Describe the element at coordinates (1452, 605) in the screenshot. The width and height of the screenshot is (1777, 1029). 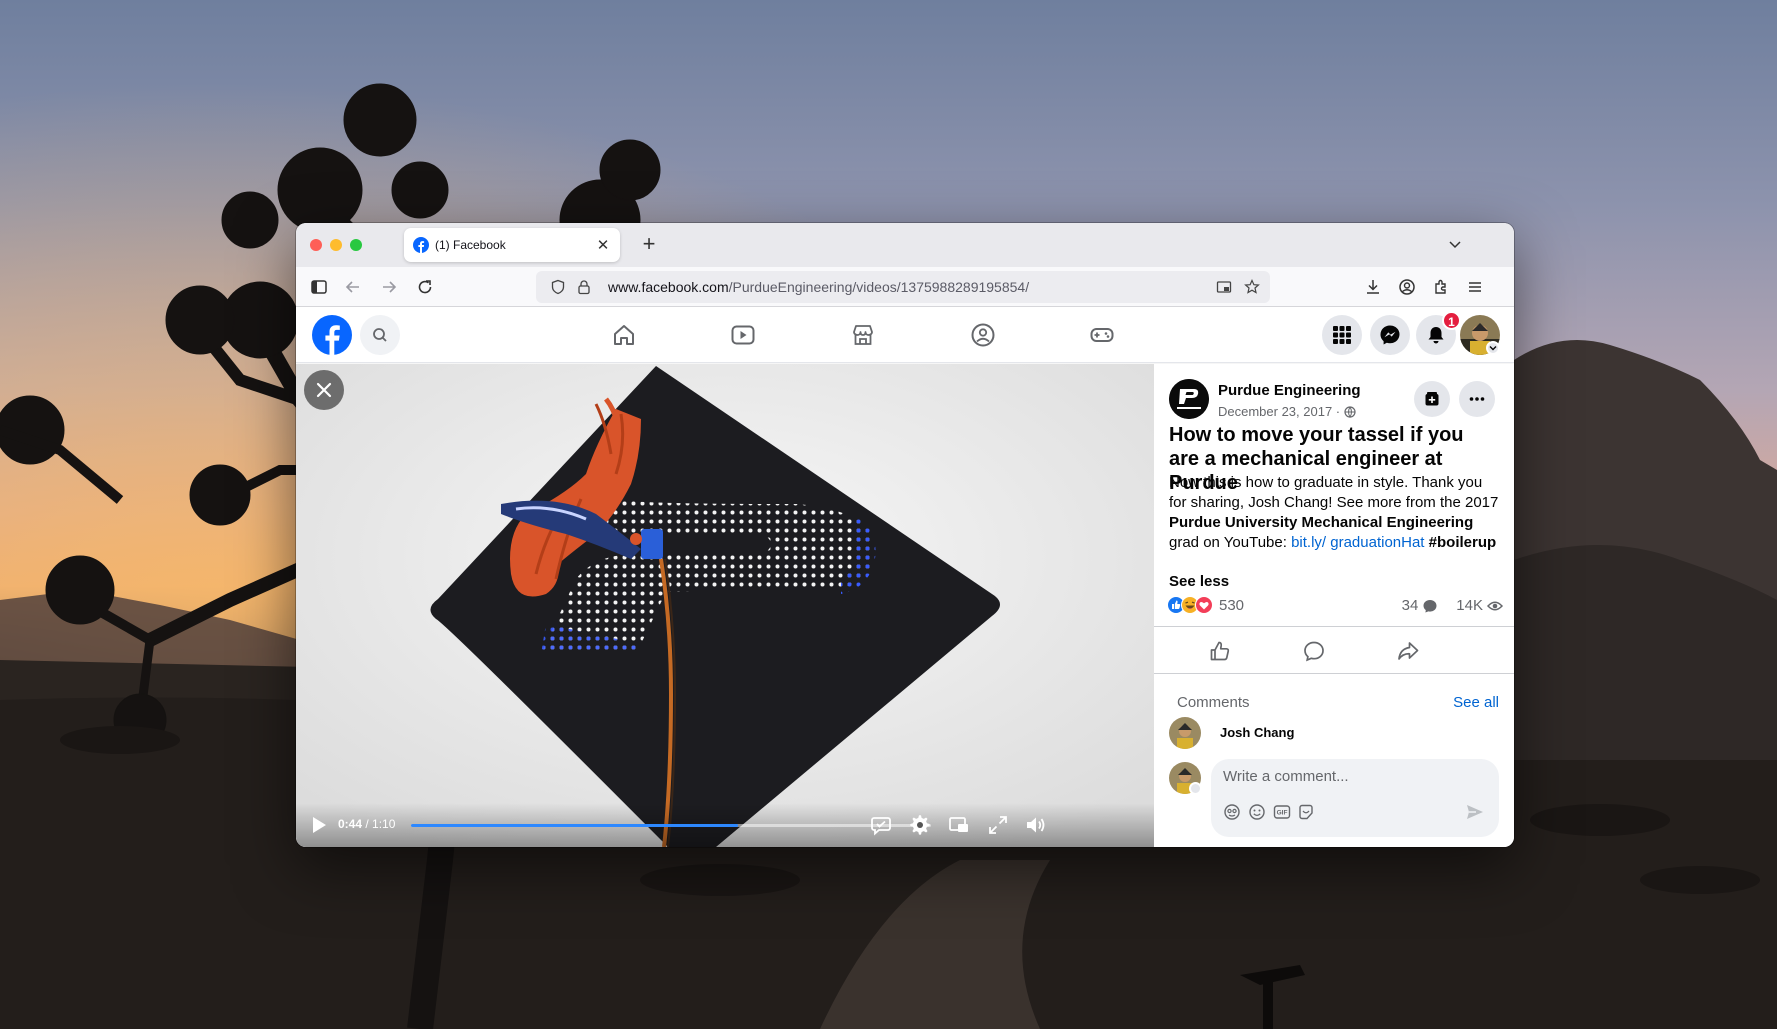
I see `post-stats: 34 14K` at that location.